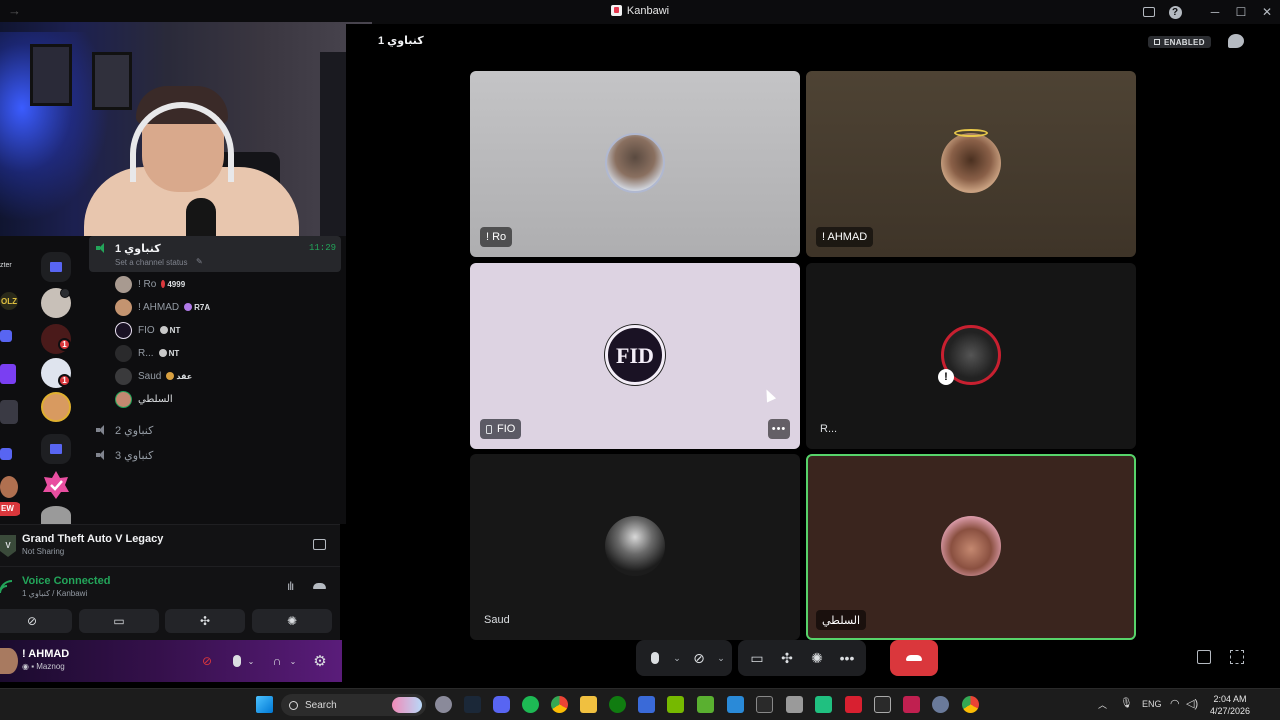  Describe the element at coordinates (146, 399) in the screenshot. I see `voice-member: السلطي` at that location.